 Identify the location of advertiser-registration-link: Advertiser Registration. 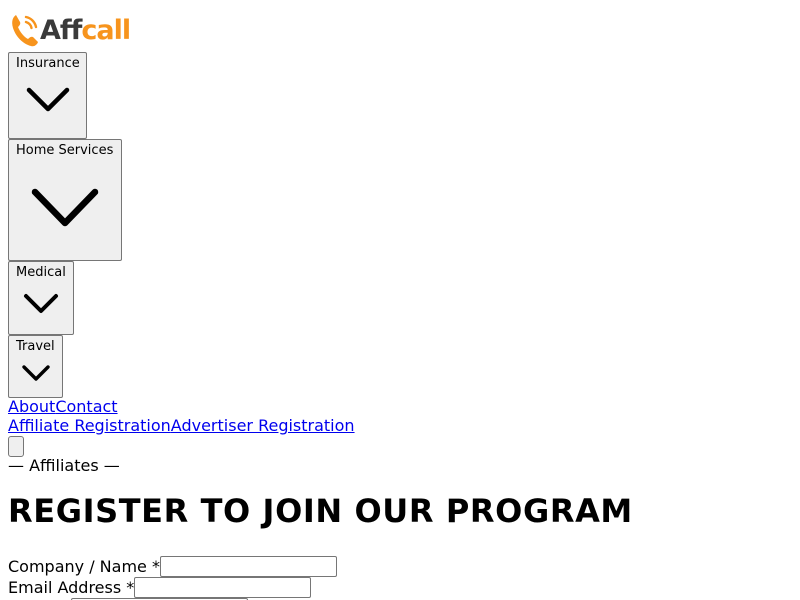
(263, 425).